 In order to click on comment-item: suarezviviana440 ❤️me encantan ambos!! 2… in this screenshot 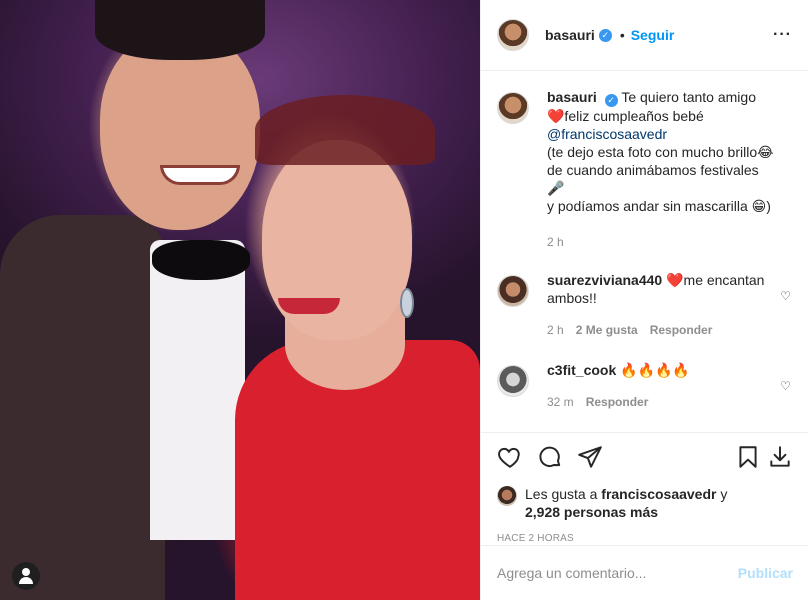, I will do `click(645, 305)`.